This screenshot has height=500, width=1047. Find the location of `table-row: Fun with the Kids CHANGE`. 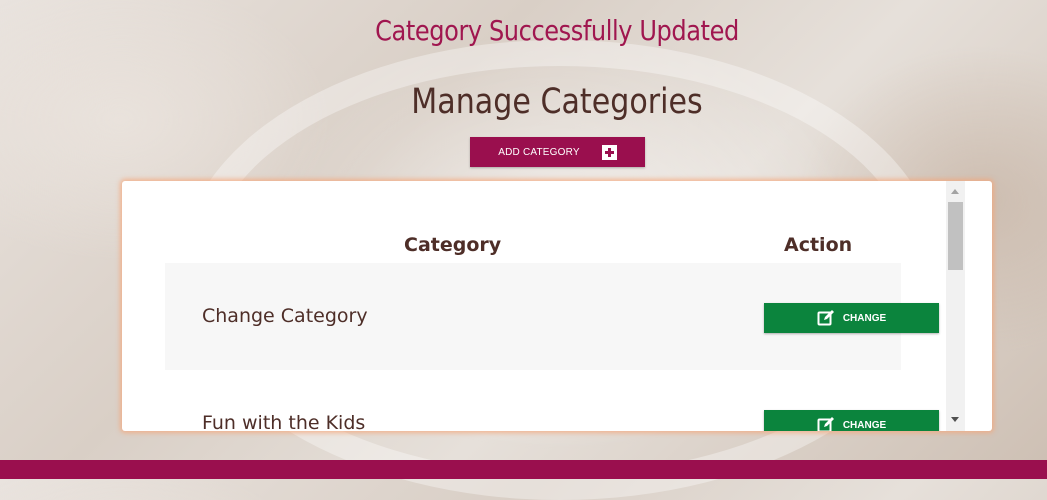

table-row: Fun with the Kids CHANGE is located at coordinates (552, 400).